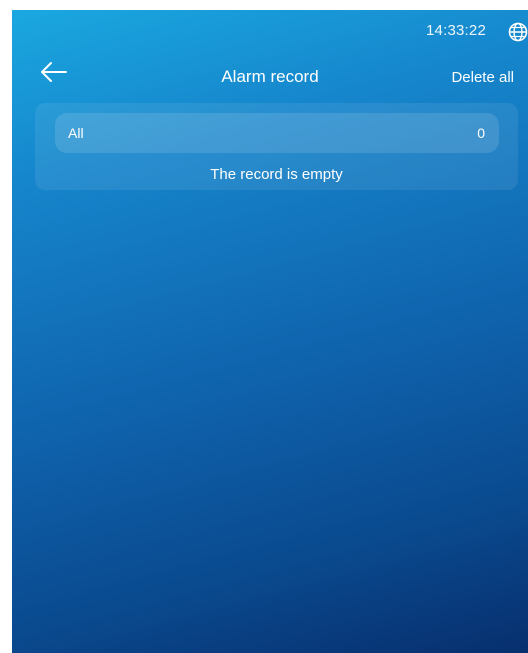 The image size is (528, 653). What do you see at coordinates (456, 30) in the screenshot?
I see `status-time: 14:33:22` at bounding box center [456, 30].